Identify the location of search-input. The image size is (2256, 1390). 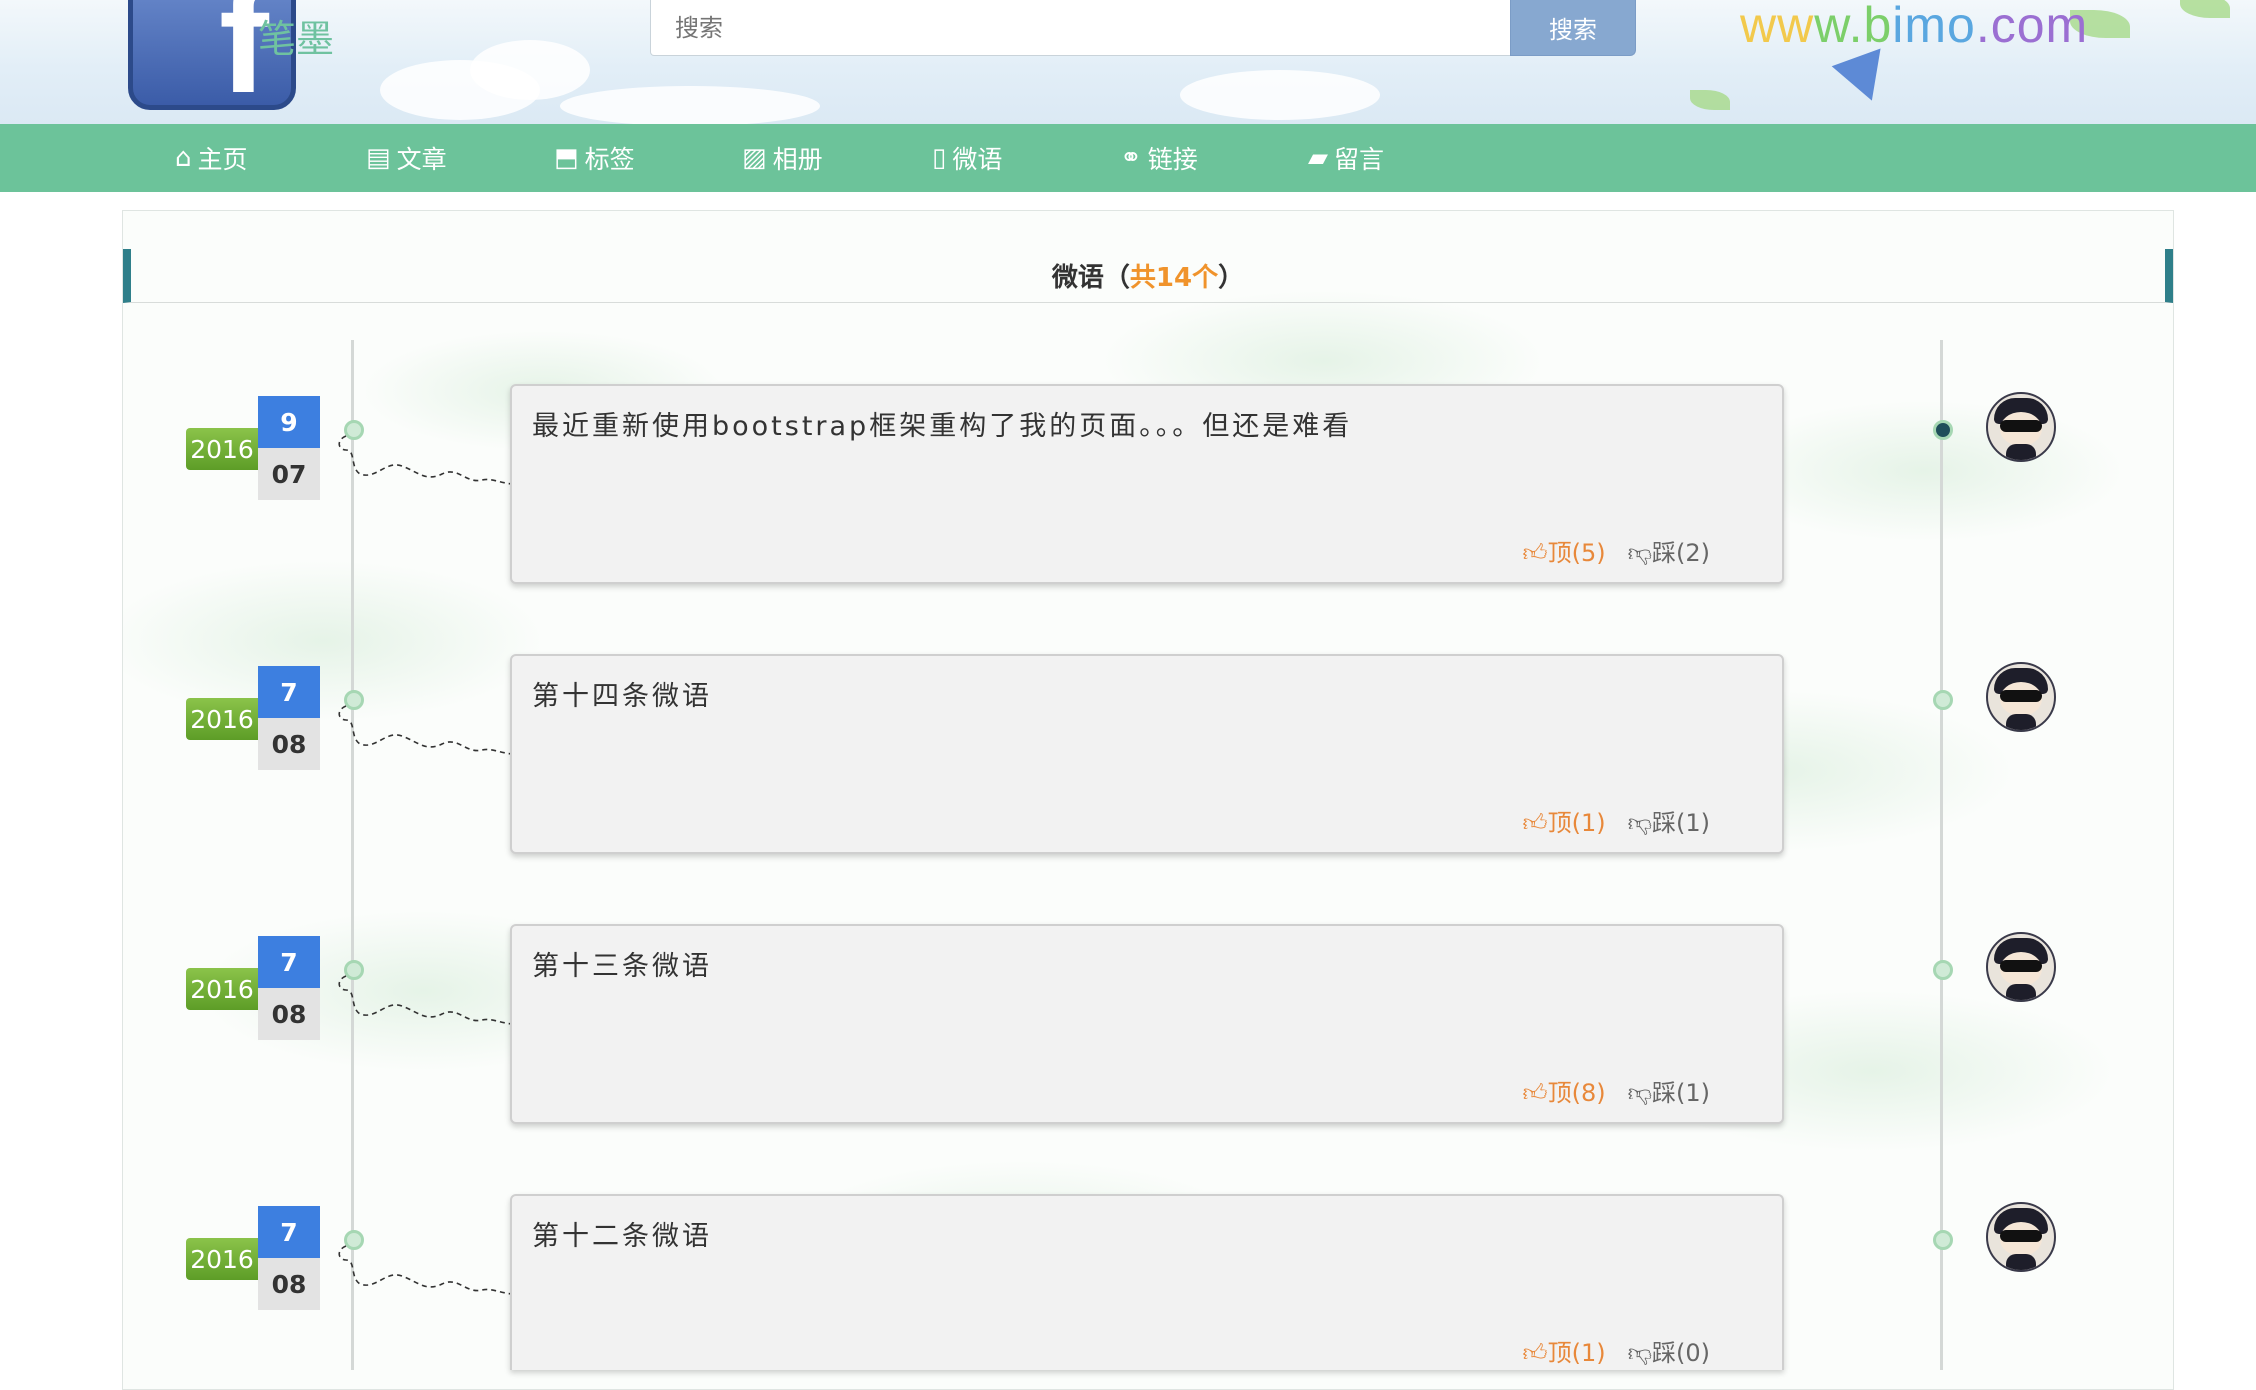
(1081, 28).